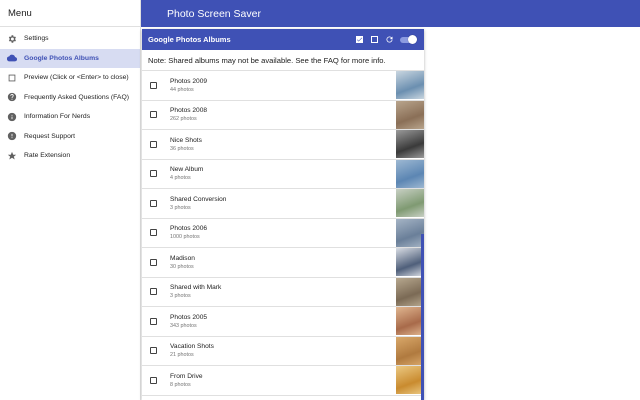 This screenshot has width=640, height=400. What do you see at coordinates (390, 13) in the screenshot?
I see `app-bar: Photo Screen Saver` at bounding box center [390, 13].